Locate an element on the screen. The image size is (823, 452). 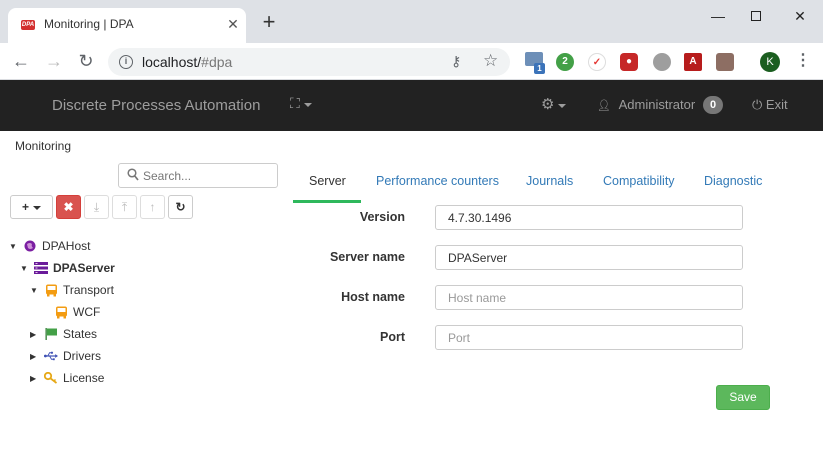
exit-label: Exit is located at coordinates (776, 104).